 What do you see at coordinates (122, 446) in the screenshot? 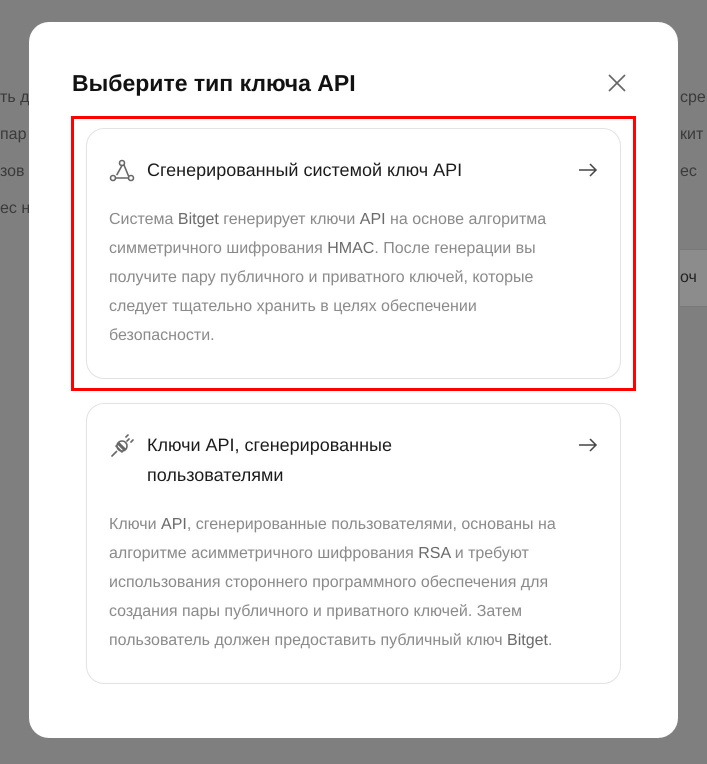
I see `plug-icon` at bounding box center [122, 446].